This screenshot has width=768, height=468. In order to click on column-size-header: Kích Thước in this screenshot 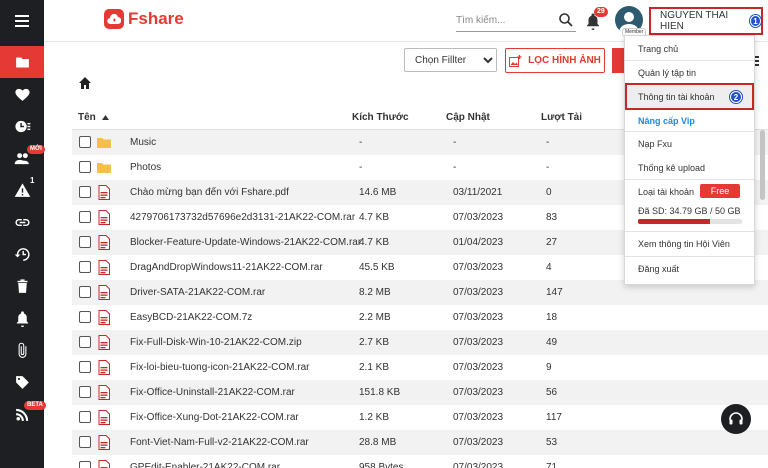, I will do `click(380, 117)`.